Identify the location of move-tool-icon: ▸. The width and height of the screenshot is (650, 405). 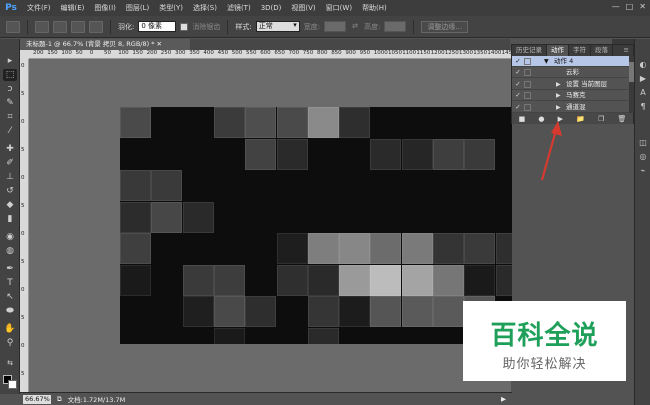
(10, 61).